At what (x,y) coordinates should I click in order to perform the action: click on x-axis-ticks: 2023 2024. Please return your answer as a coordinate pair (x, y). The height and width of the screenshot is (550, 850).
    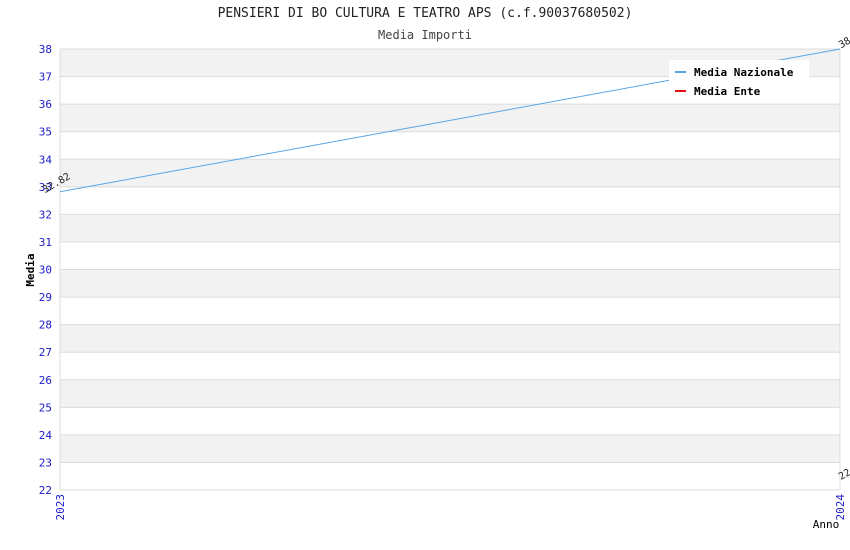
    Looking at the image, I should click on (450, 507).